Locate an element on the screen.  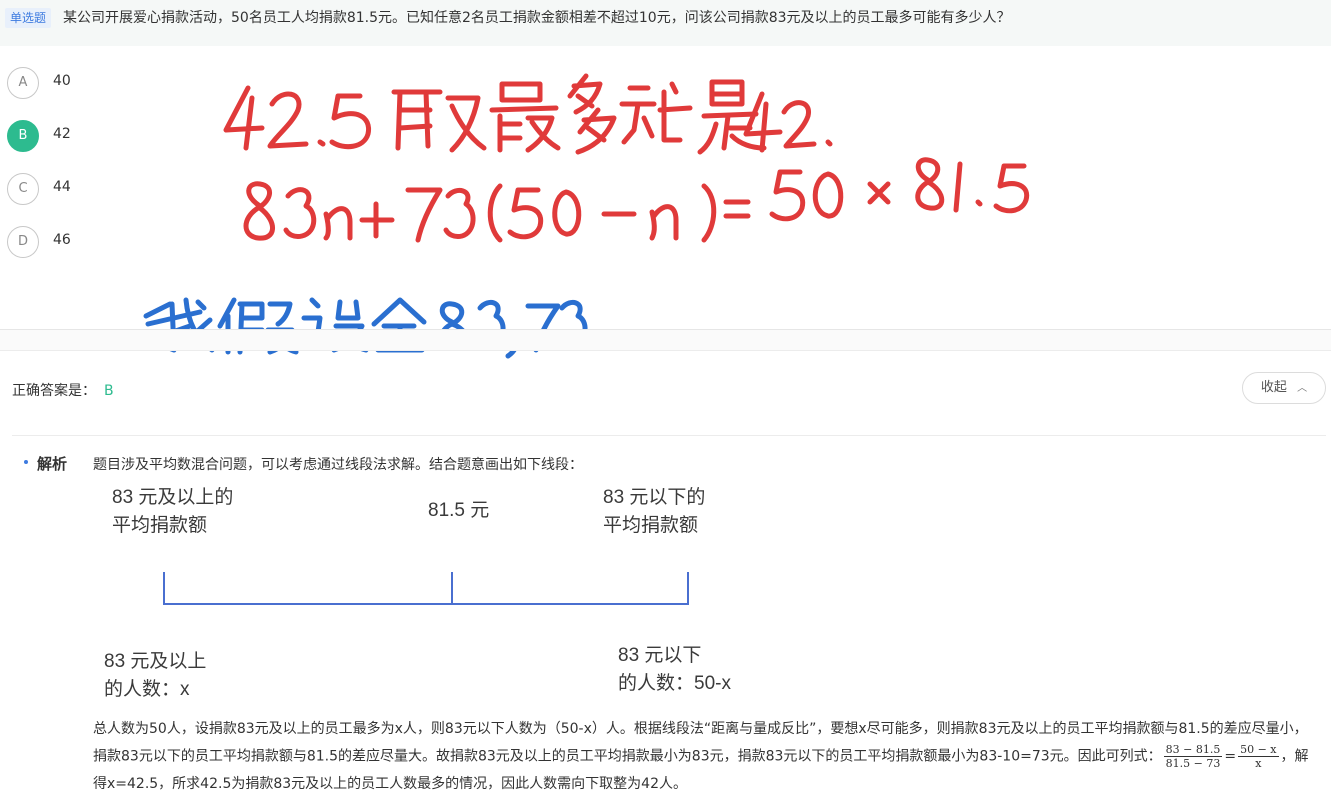
option-letter: B is located at coordinates (23, 136).